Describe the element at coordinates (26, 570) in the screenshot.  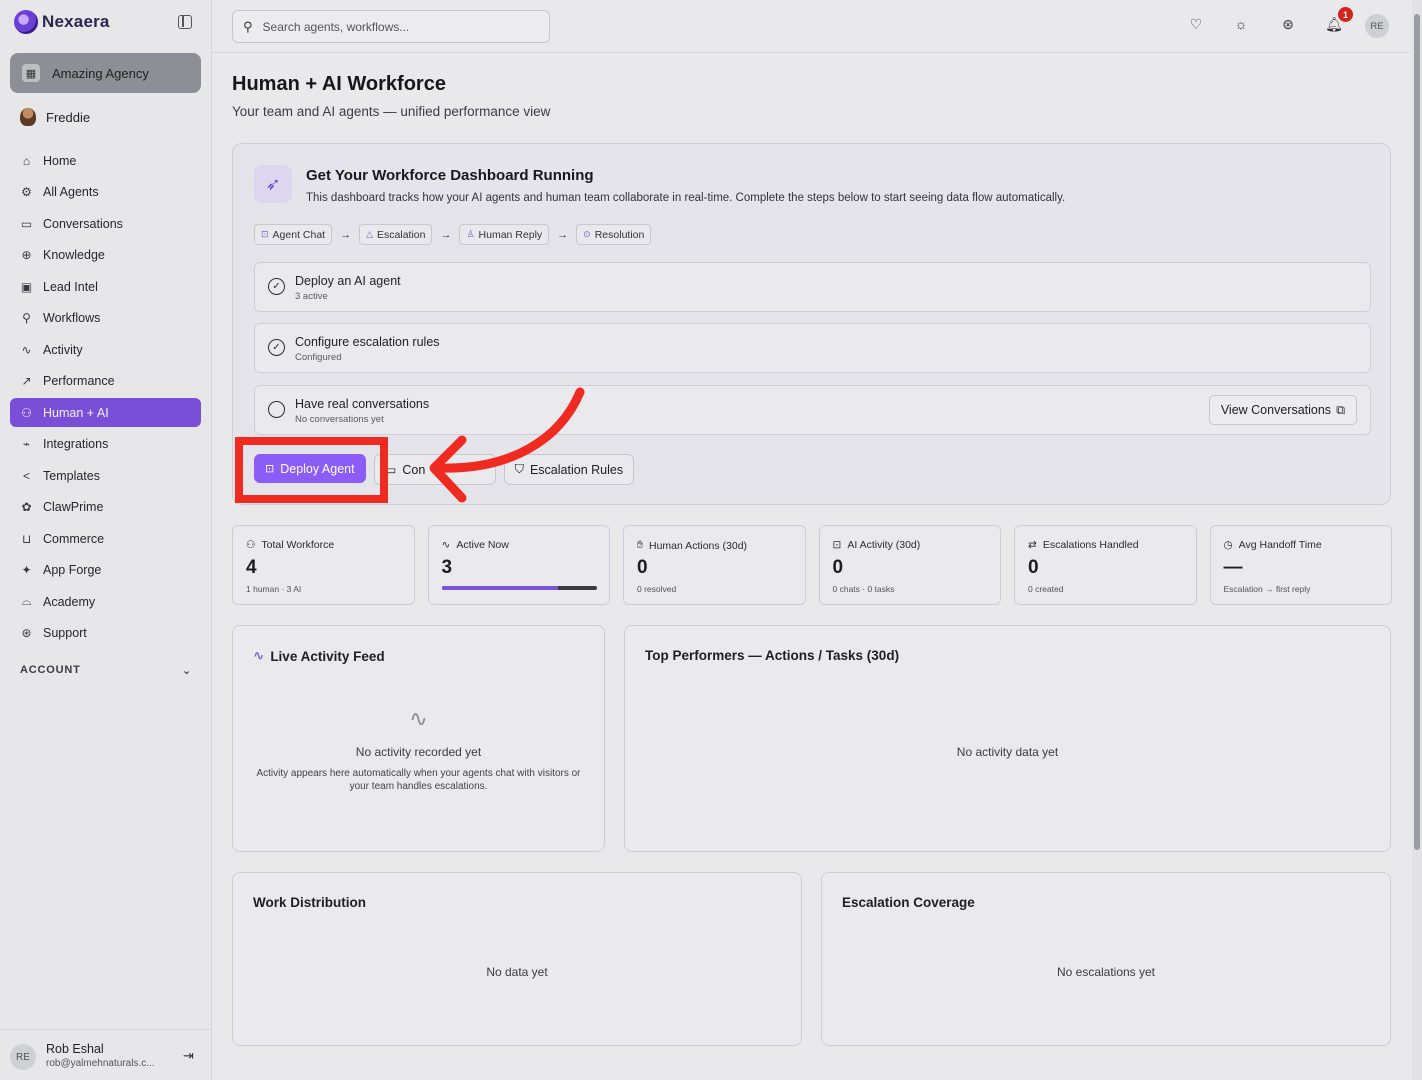
I see `sparkles-icon: ✦` at that location.